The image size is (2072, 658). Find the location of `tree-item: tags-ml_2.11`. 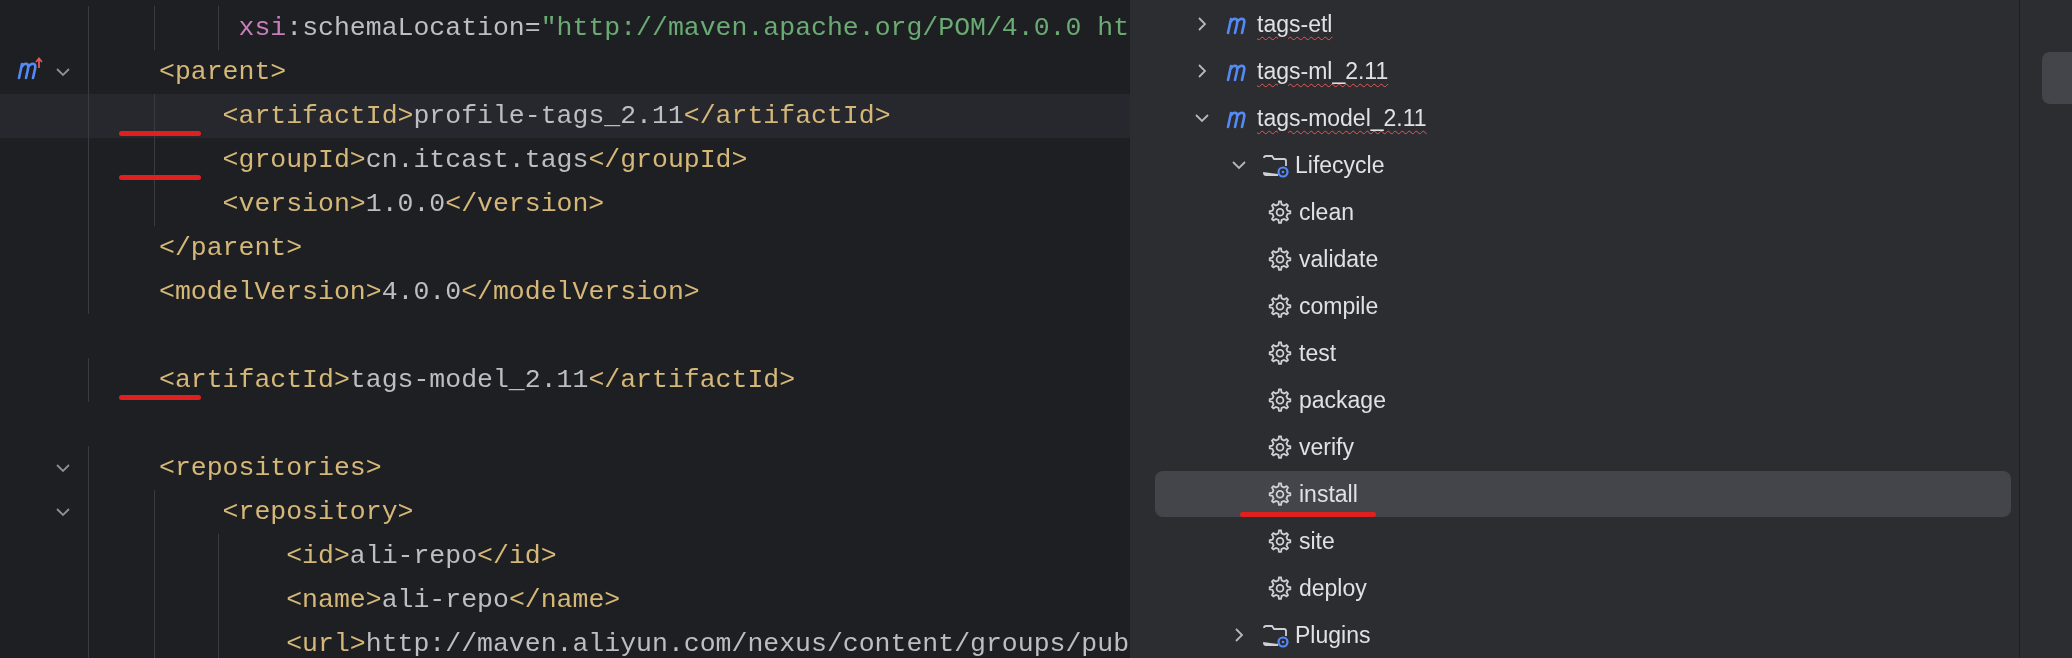

tree-item: tags-ml_2.11 is located at coordinates (1583, 71).